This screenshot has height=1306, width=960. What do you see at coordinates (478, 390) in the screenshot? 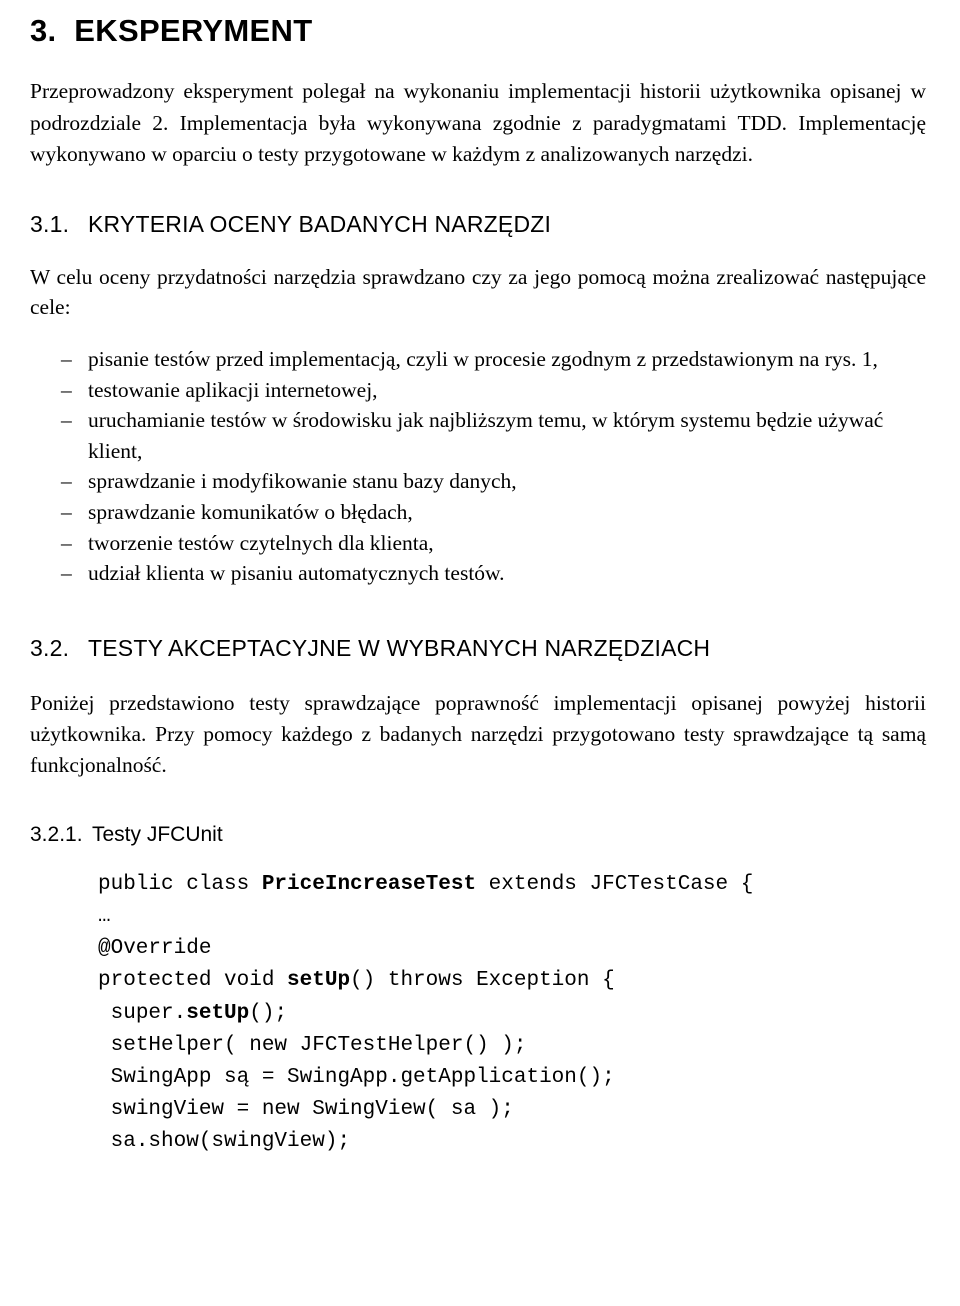
I see `list-item: – testowanie aplikacji internetowej,` at bounding box center [478, 390].